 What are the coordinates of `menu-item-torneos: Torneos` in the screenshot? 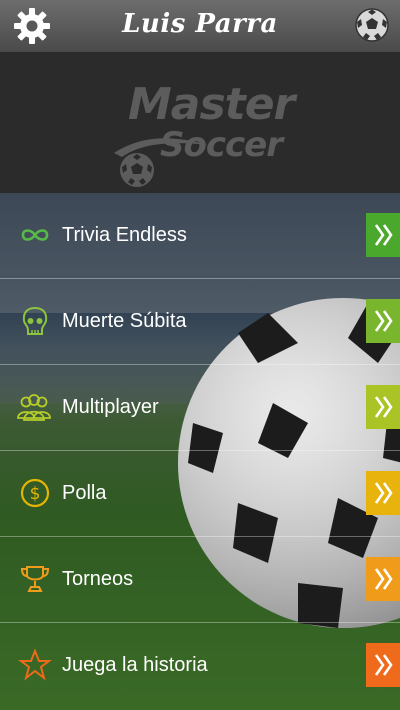 It's located at (200, 580).